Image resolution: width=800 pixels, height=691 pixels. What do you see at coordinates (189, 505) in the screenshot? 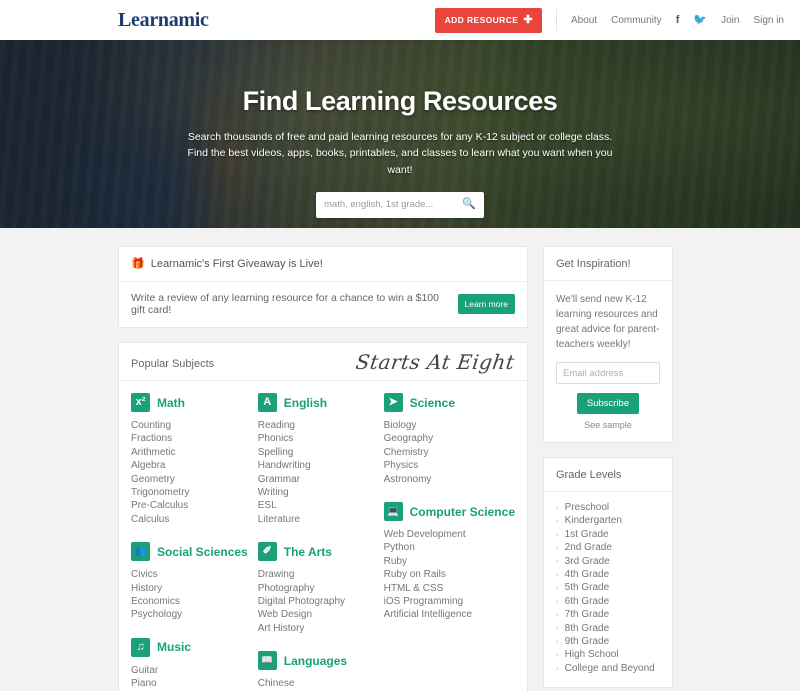
I see `list-item: Pre-Calculus` at bounding box center [189, 505].